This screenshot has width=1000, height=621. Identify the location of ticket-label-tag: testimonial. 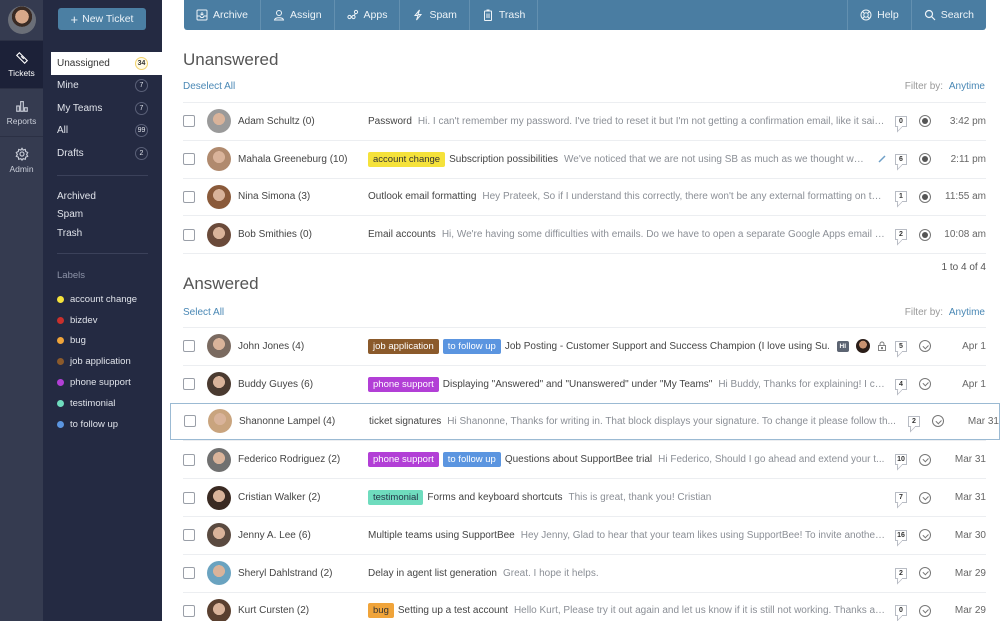
(396, 498).